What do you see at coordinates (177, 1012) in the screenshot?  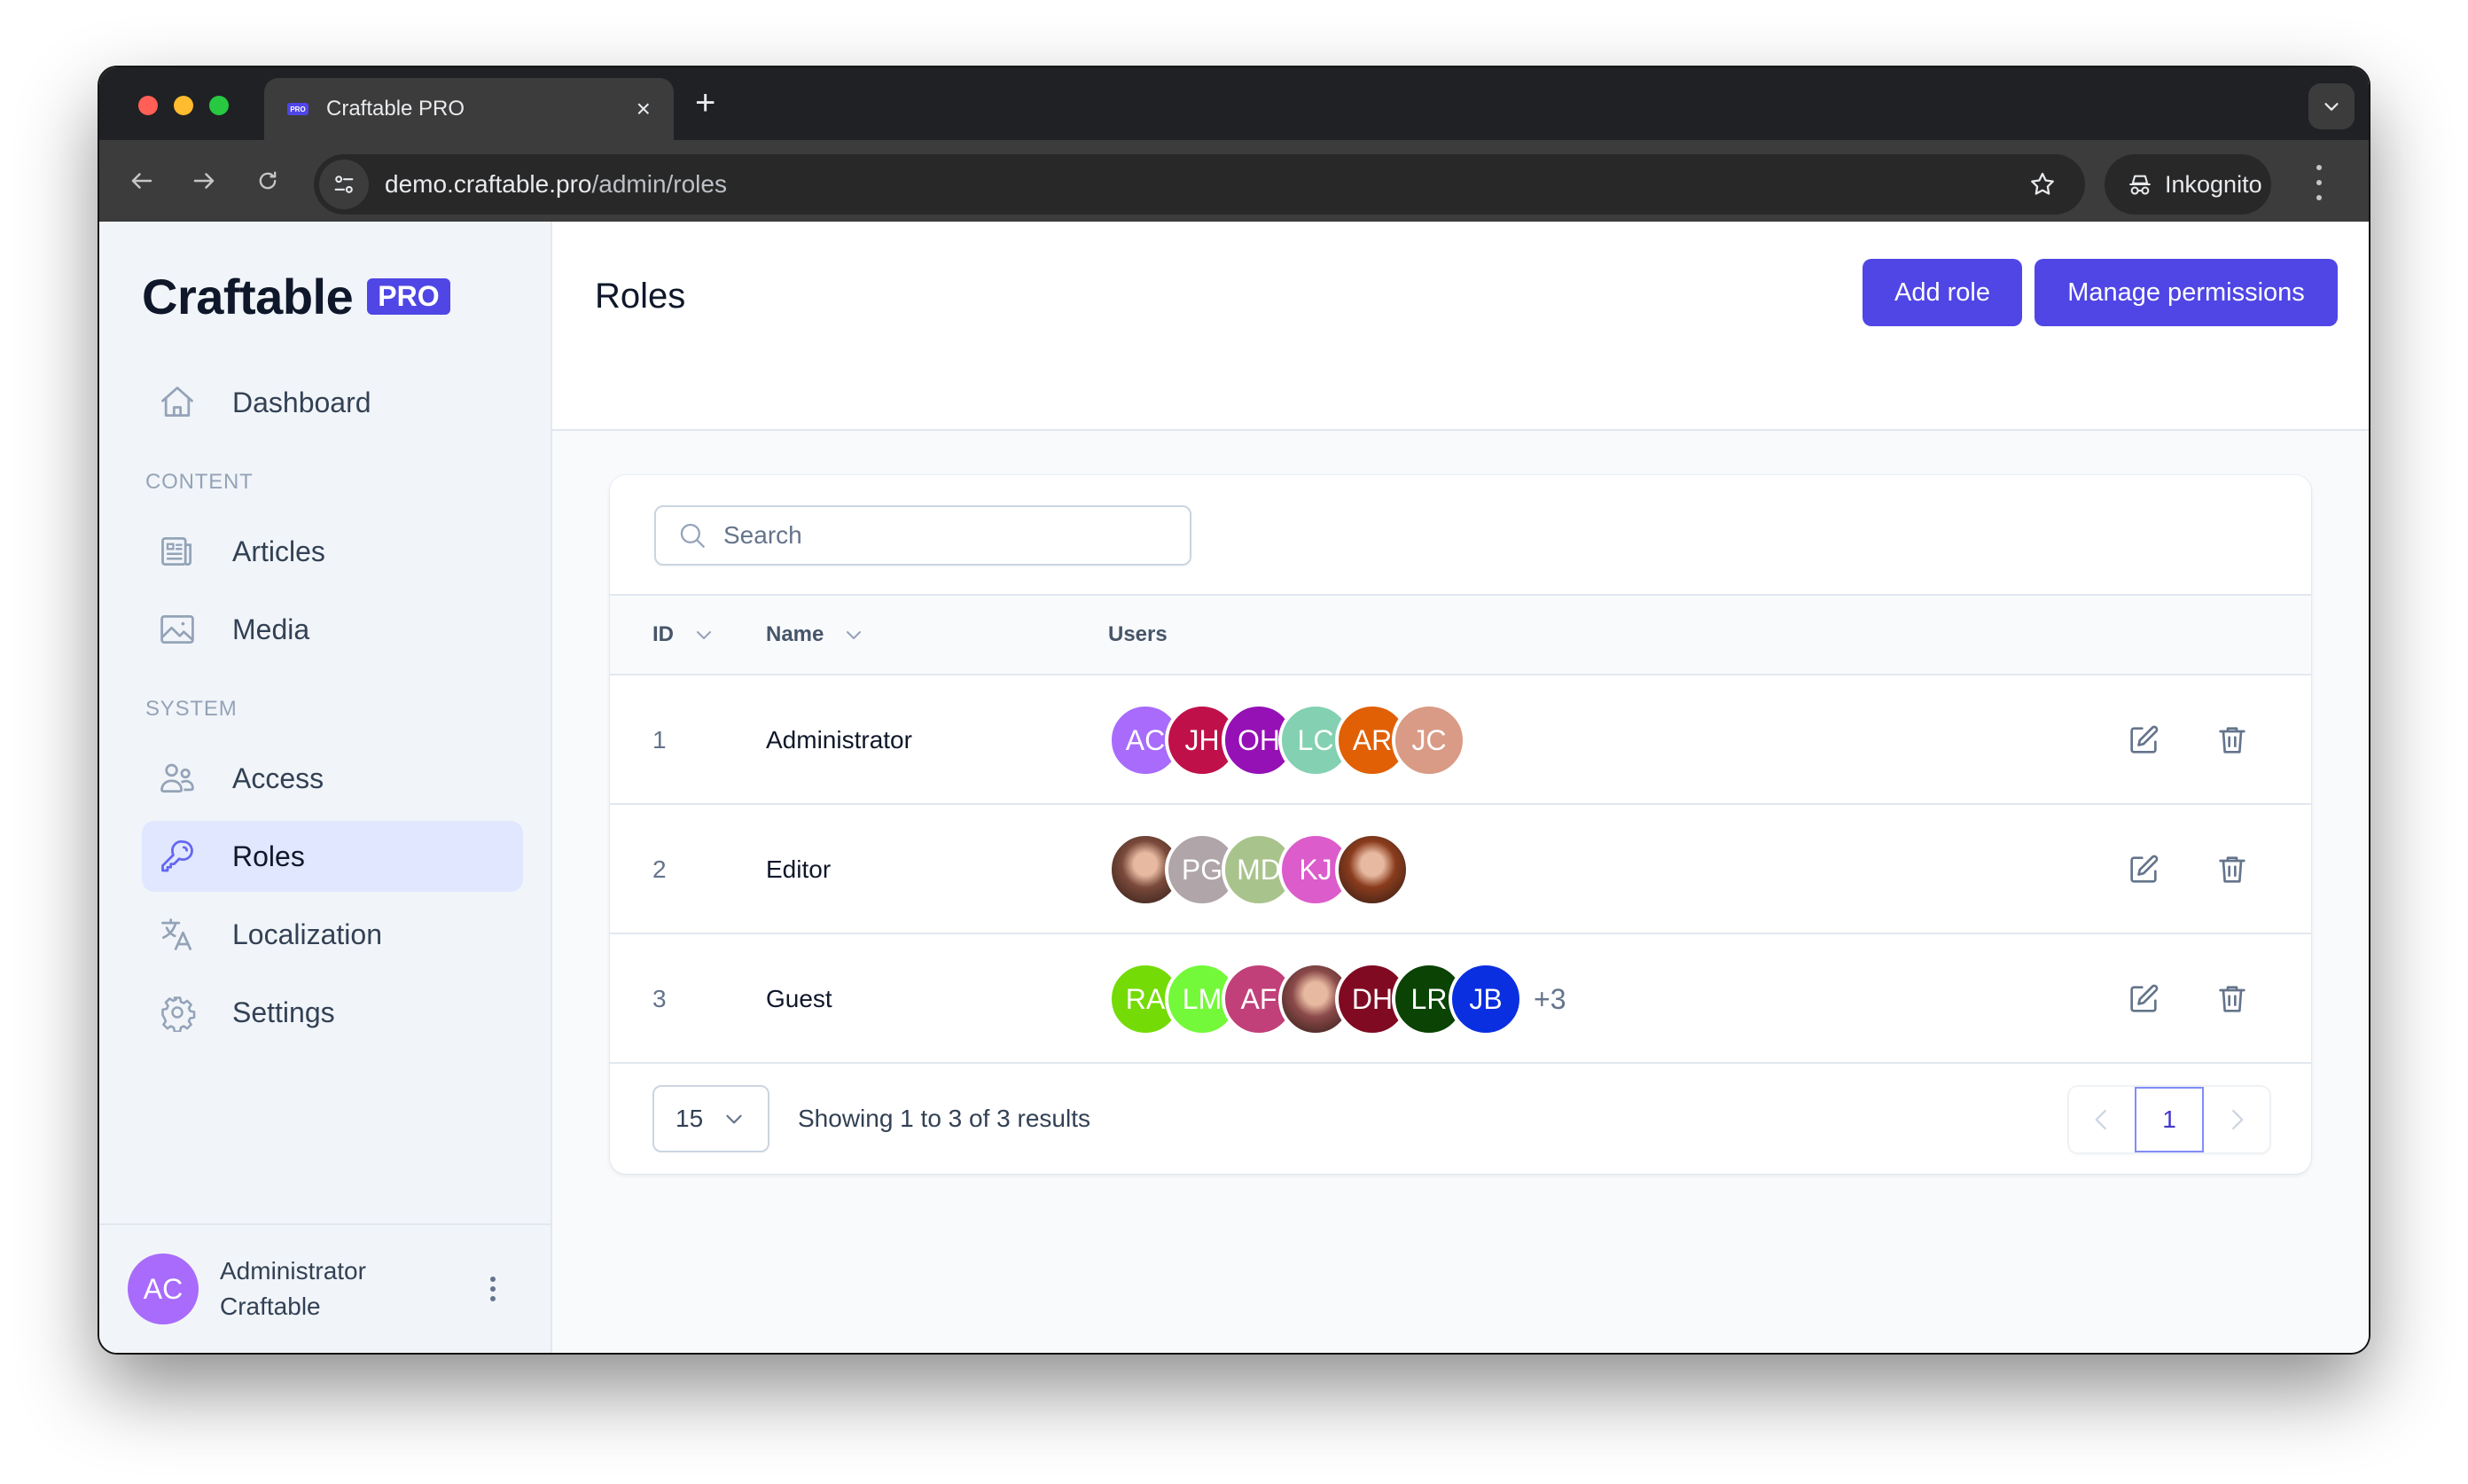 I see `gear-icon` at bounding box center [177, 1012].